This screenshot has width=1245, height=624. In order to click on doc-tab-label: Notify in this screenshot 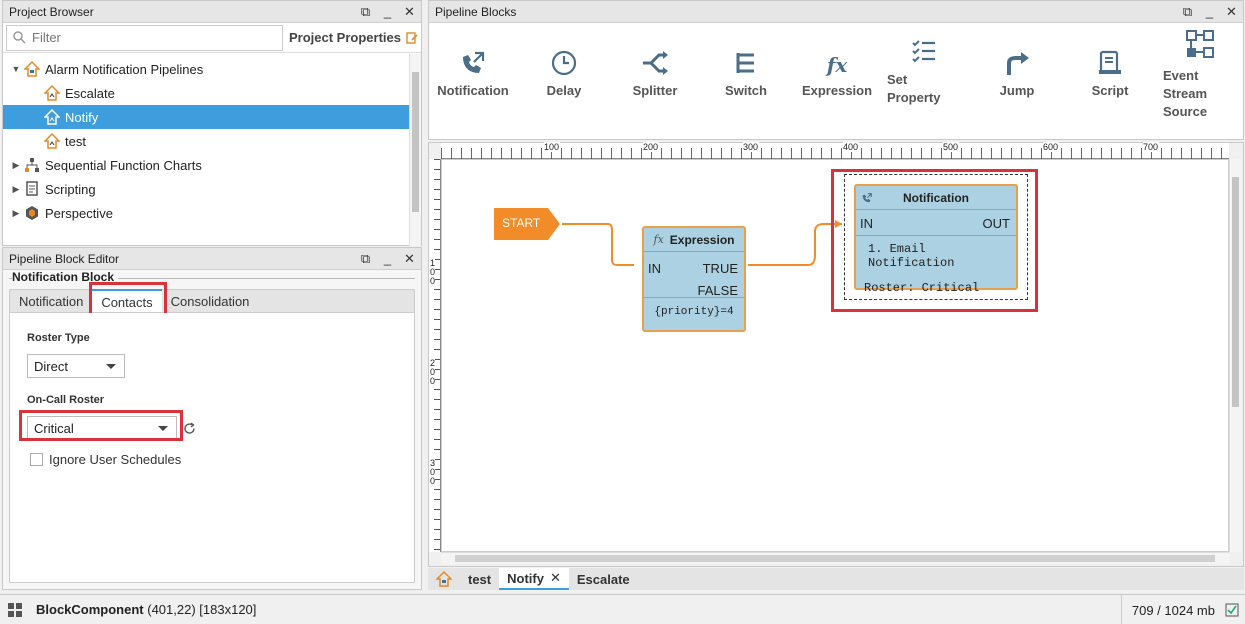, I will do `click(525, 578)`.